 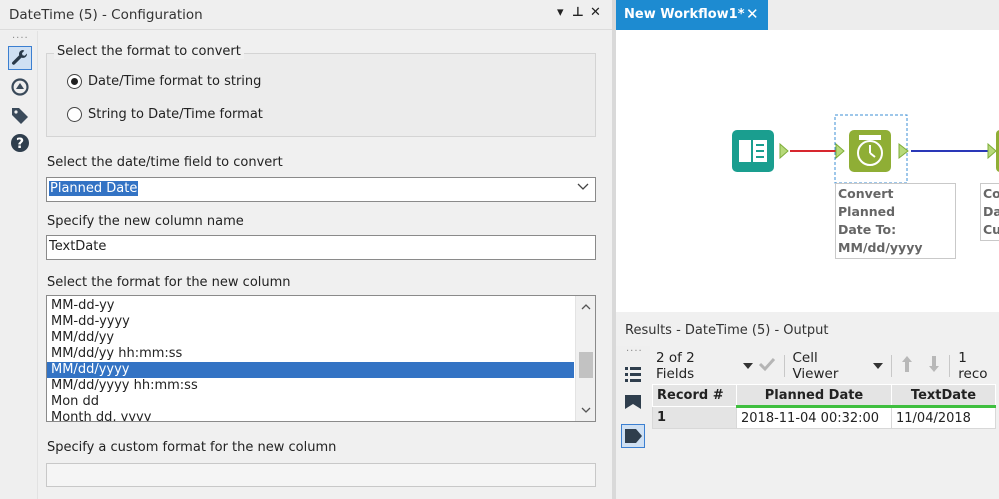 What do you see at coordinates (175, 81) in the screenshot?
I see `radio-label: Date/Time format to string` at bounding box center [175, 81].